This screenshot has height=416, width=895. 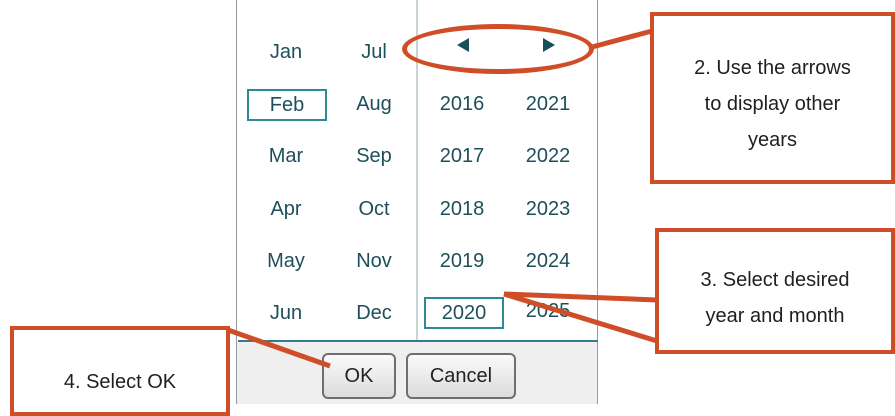 I want to click on callout-ok-text: 4. Select OK, so click(x=120, y=382).